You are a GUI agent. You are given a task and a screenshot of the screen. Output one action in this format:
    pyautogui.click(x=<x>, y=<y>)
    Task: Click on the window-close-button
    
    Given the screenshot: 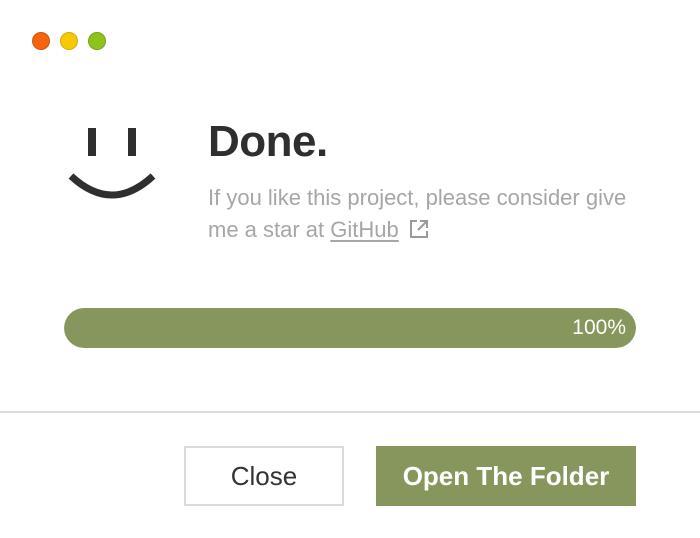 What is the action you would take?
    pyautogui.click(x=41, y=41)
    